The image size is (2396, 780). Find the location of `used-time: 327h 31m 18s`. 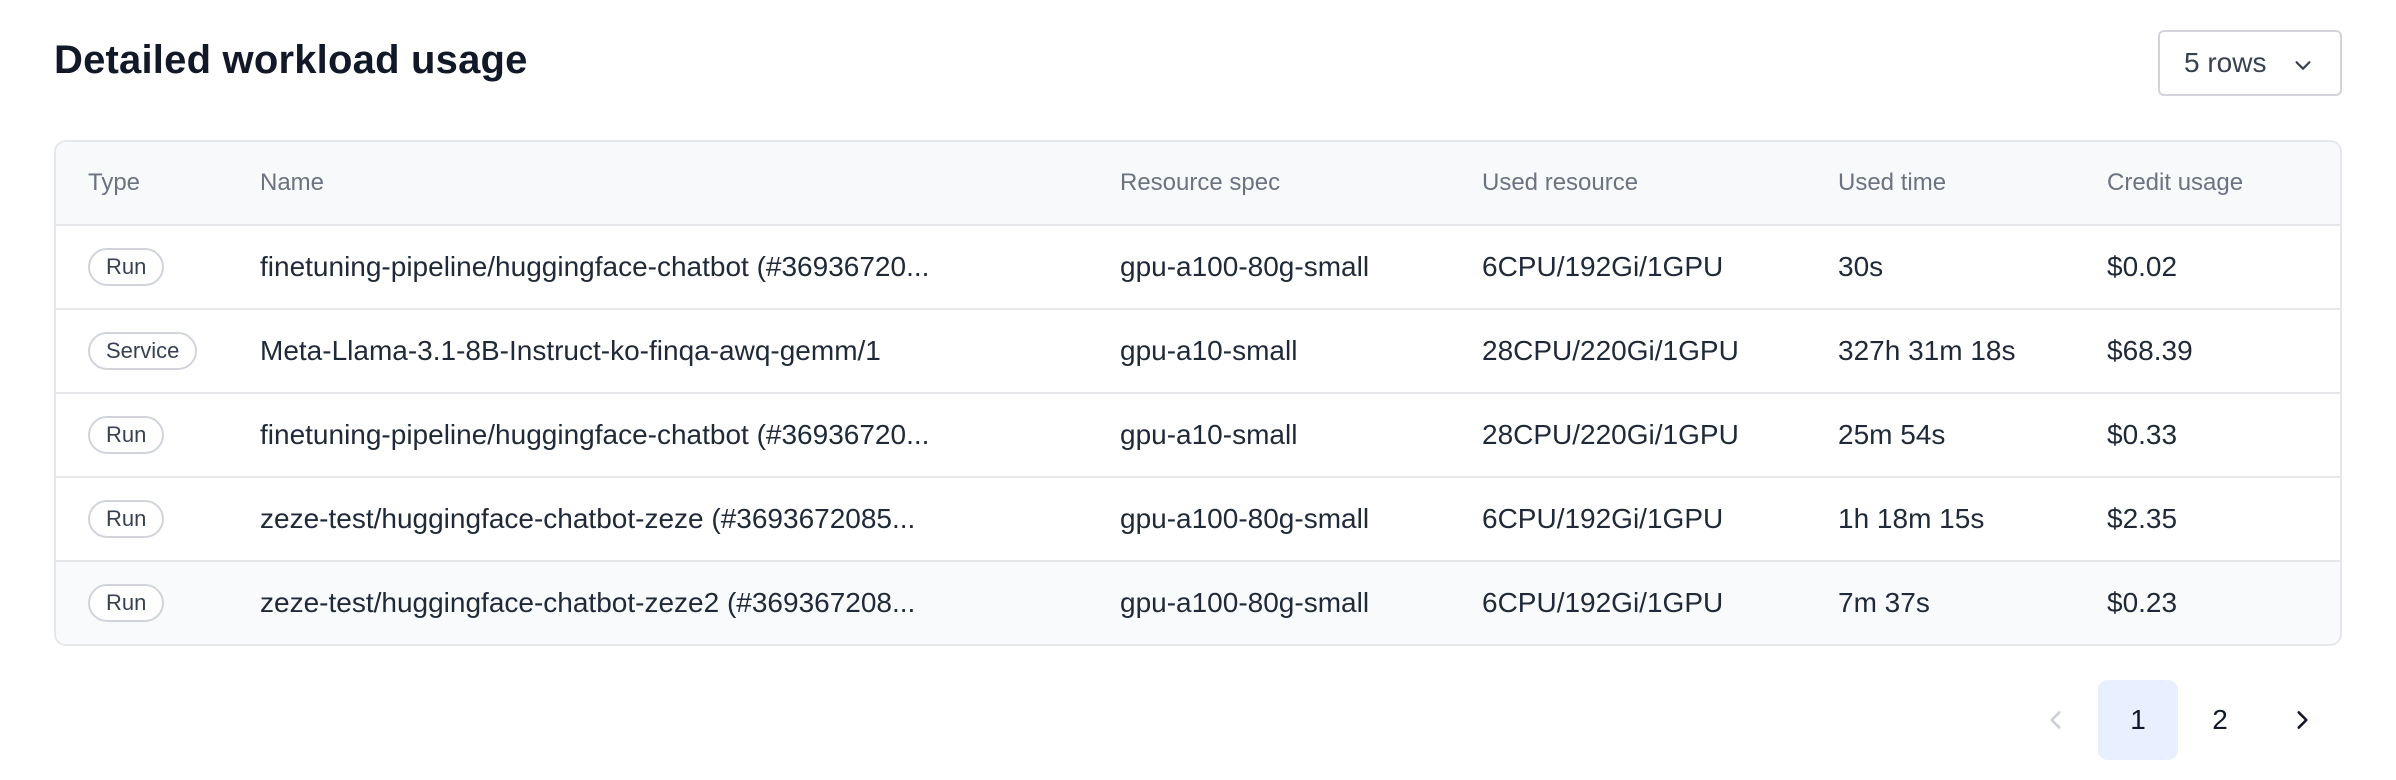

used-time: 327h 31m 18s is located at coordinates (1927, 350).